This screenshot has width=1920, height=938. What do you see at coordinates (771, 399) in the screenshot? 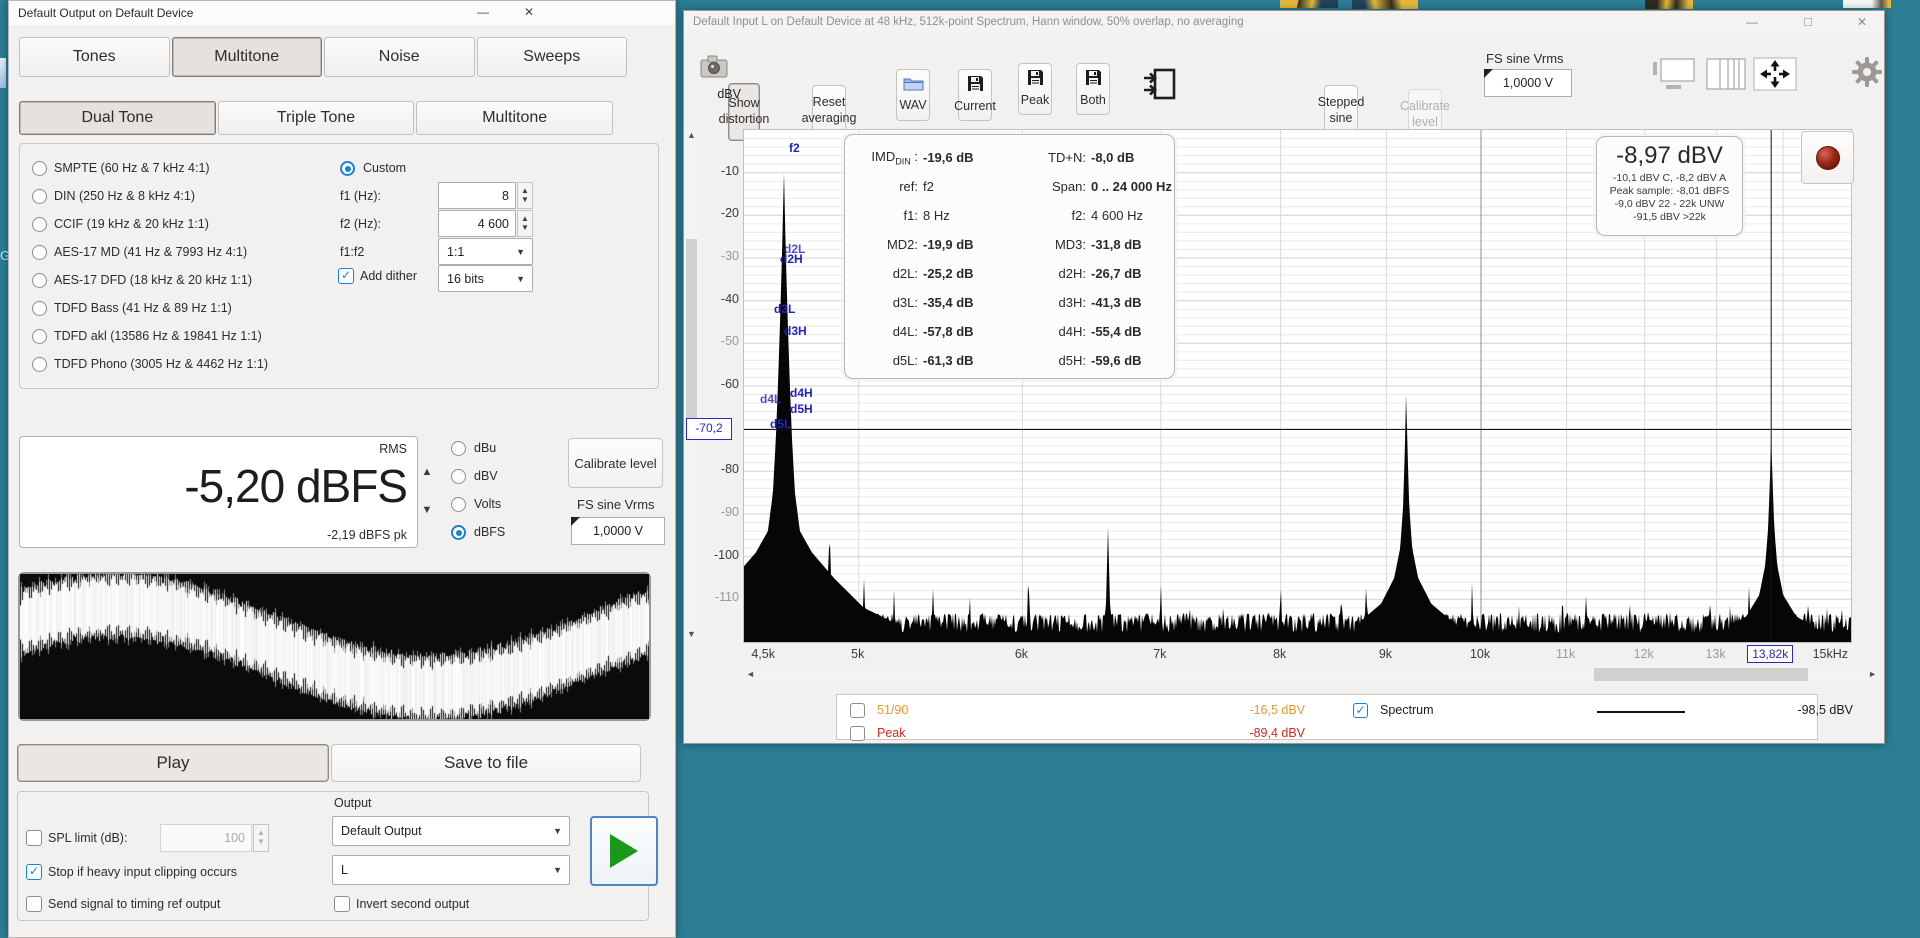
I see `harmonic-label-d4l: d4L` at bounding box center [771, 399].